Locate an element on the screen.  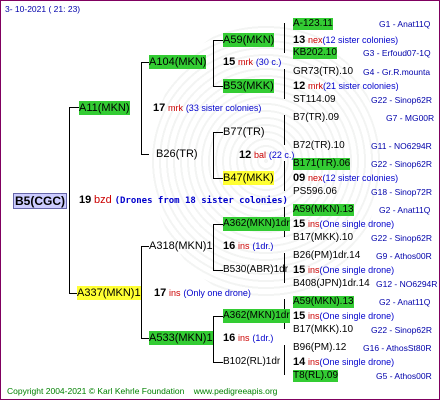
gen3-count-6: 15 ins(One single drone) is located at coordinates (344, 270).